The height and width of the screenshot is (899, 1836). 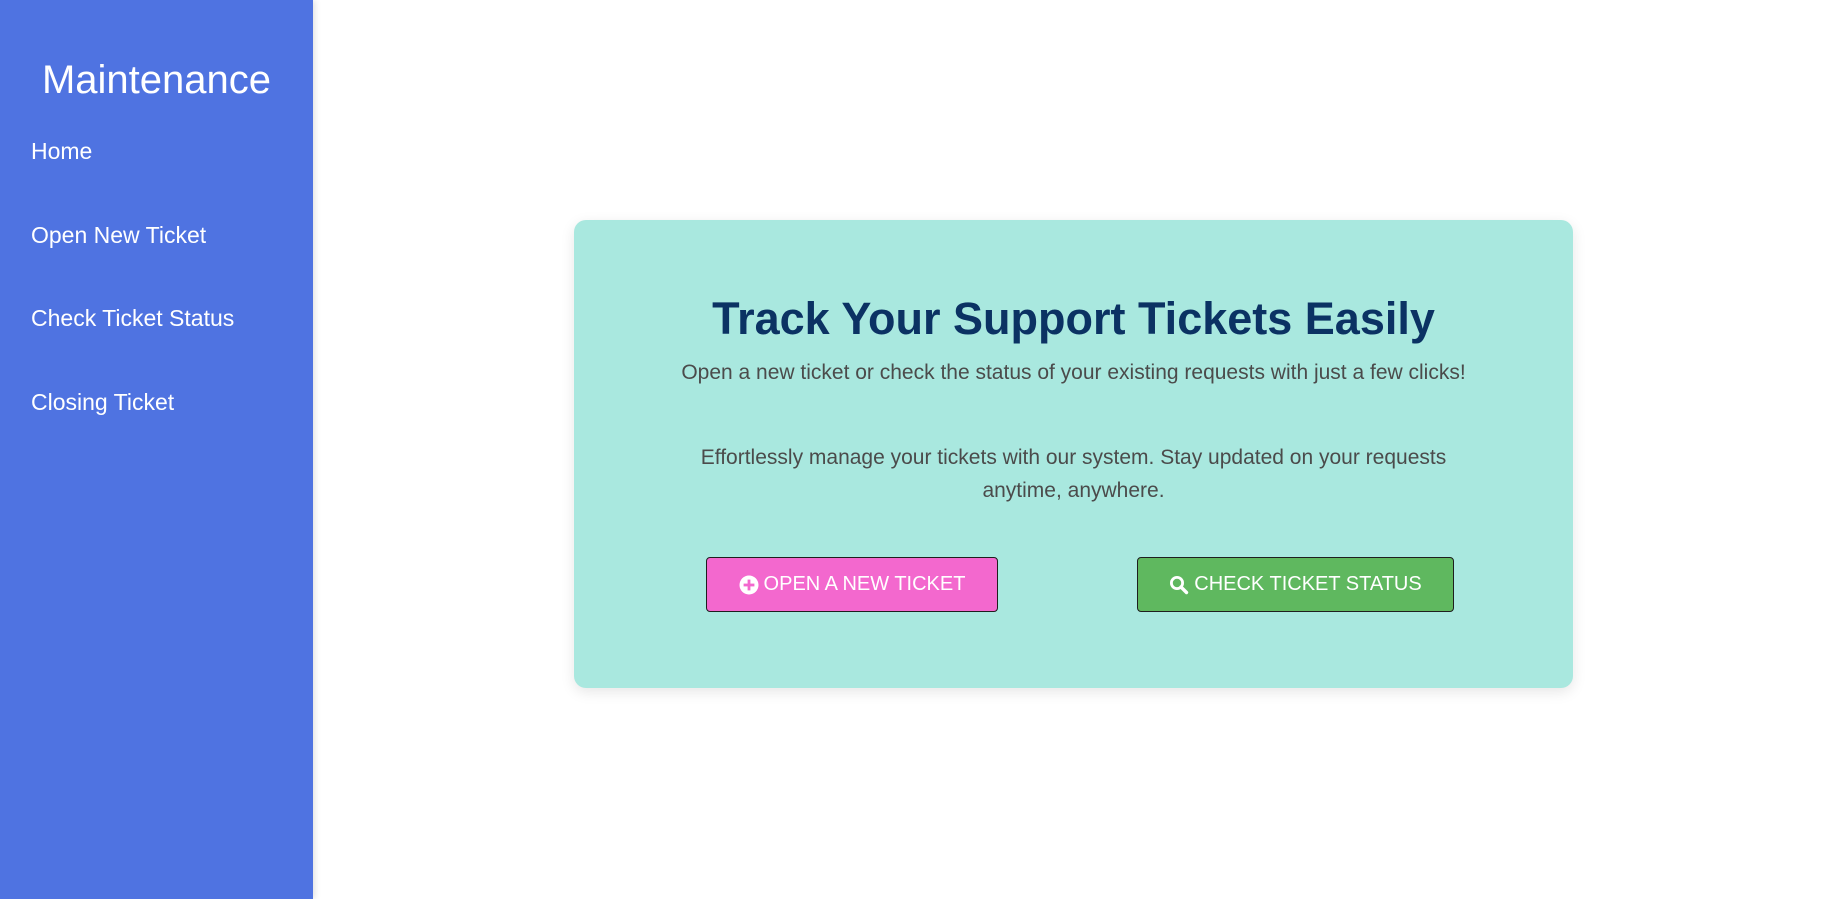 What do you see at coordinates (132, 318) in the screenshot?
I see `sidebar-item-check-ticket-status: Check Ticket Status` at bounding box center [132, 318].